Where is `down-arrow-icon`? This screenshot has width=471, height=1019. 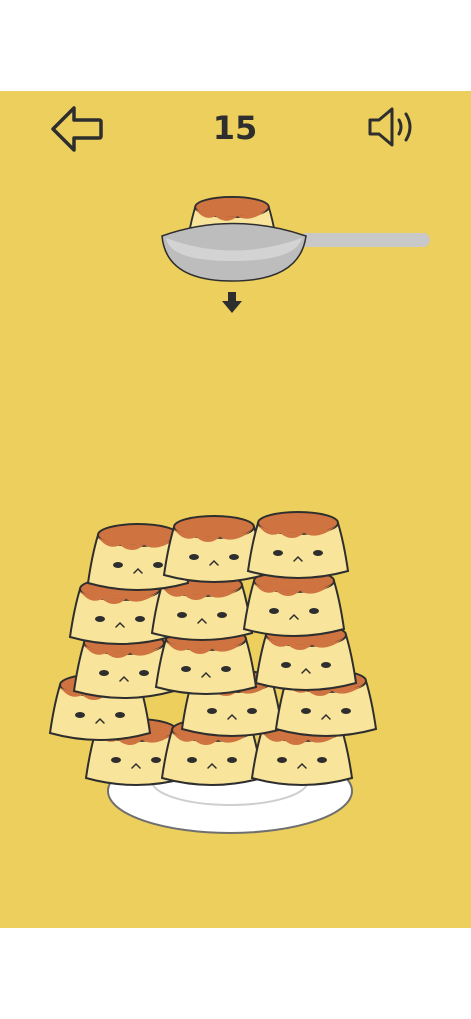
down-arrow-icon is located at coordinates (232, 302).